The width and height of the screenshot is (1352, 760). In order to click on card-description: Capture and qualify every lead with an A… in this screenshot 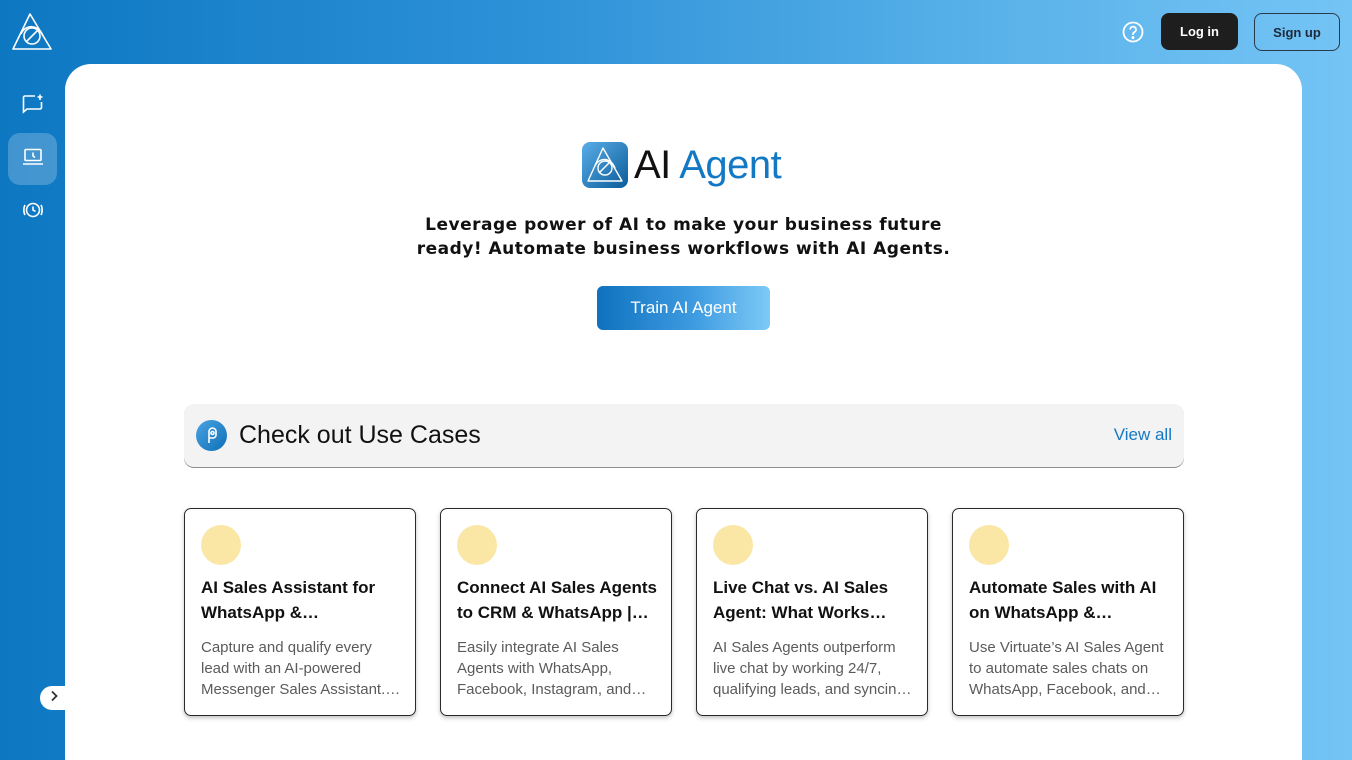, I will do `click(301, 668)`.